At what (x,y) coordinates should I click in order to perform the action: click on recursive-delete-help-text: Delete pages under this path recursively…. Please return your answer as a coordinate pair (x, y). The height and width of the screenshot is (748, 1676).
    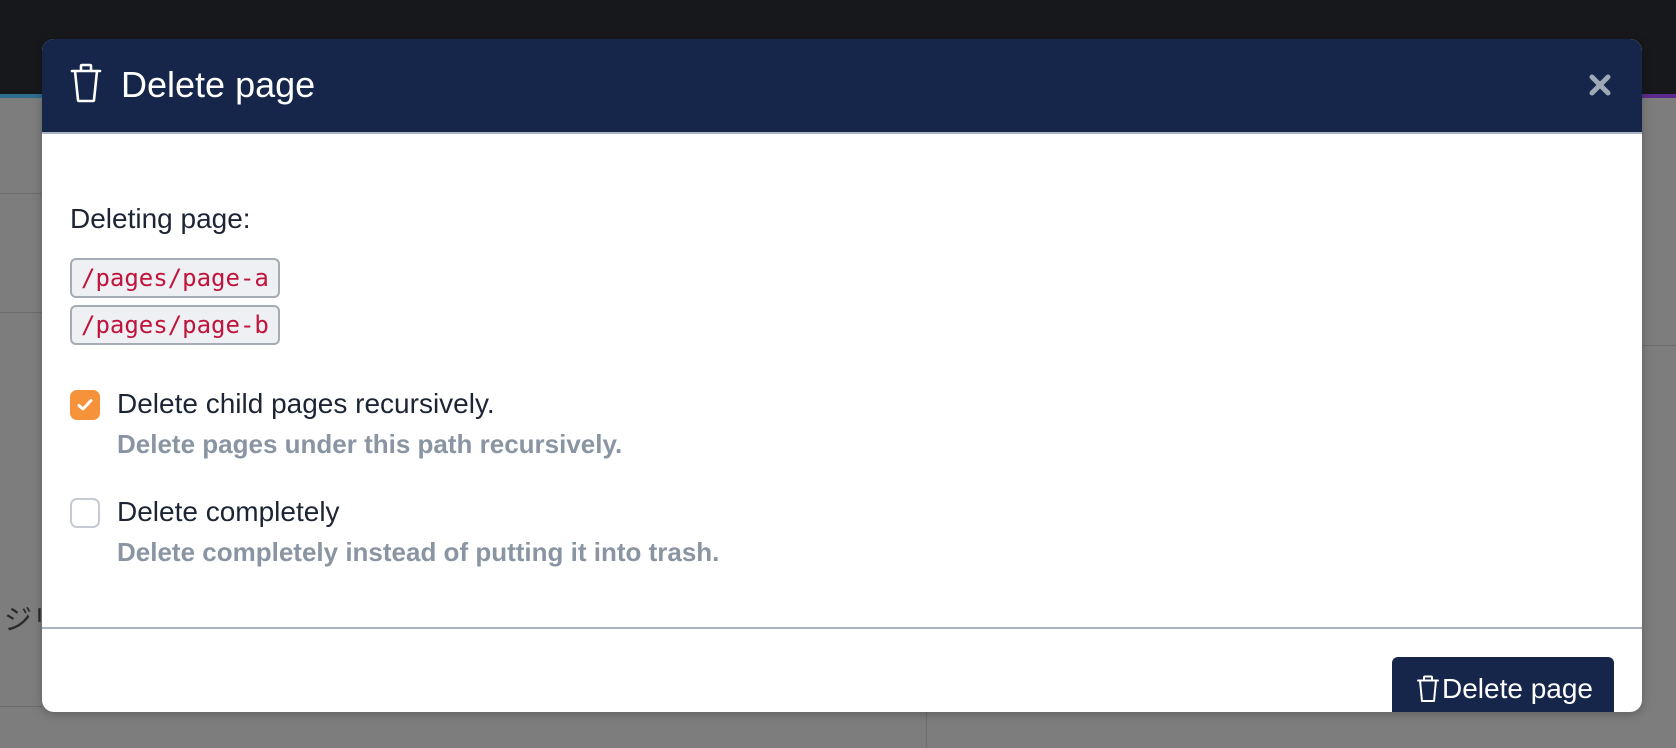
    Looking at the image, I should click on (370, 444).